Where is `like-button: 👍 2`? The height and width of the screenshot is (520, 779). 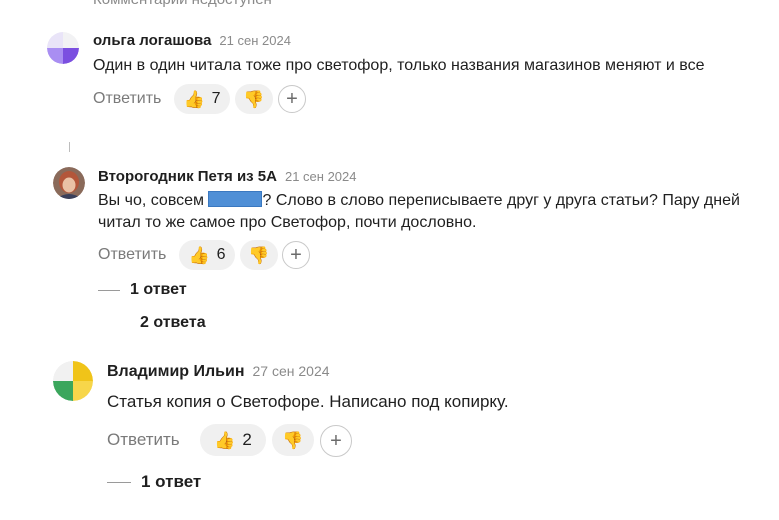 like-button: 👍 2 is located at coordinates (233, 440).